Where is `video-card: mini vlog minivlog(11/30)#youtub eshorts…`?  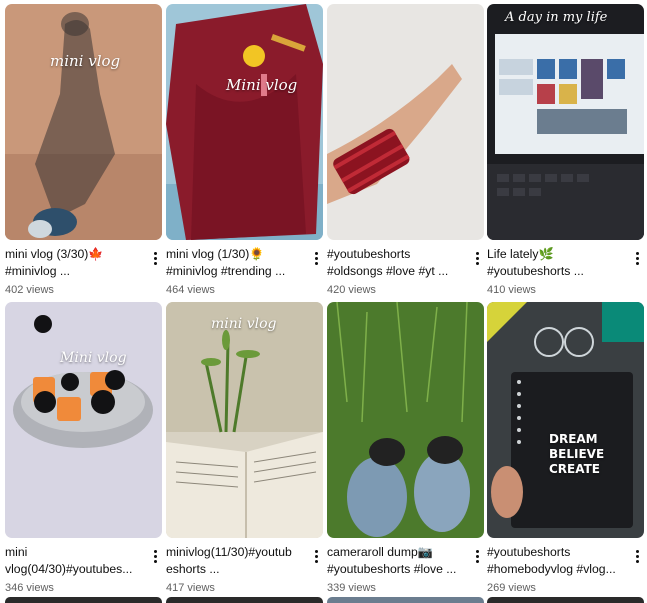
video-card: mini vlog minivlog(11/30)#youtub eshorts… is located at coordinates (244, 449).